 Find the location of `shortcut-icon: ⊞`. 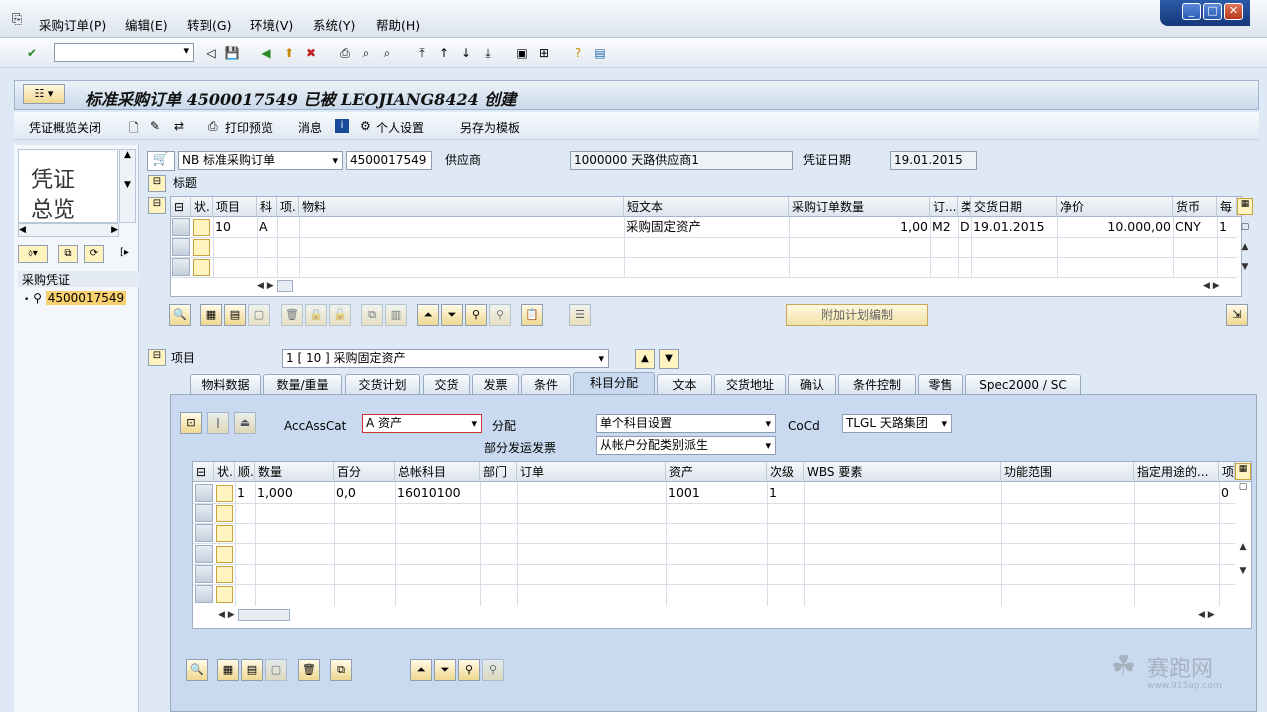

shortcut-icon: ⊞ is located at coordinates (544, 53).